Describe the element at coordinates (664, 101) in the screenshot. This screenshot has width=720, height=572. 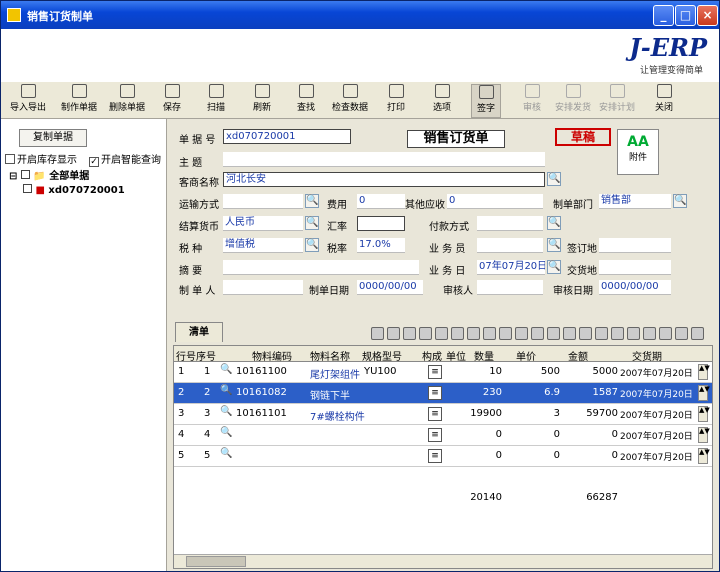
I see `toolbar-button-14: 关闭` at that location.